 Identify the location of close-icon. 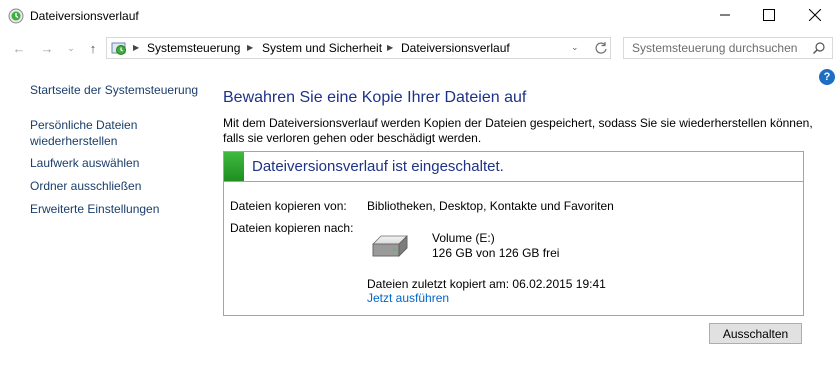
(815, 15).